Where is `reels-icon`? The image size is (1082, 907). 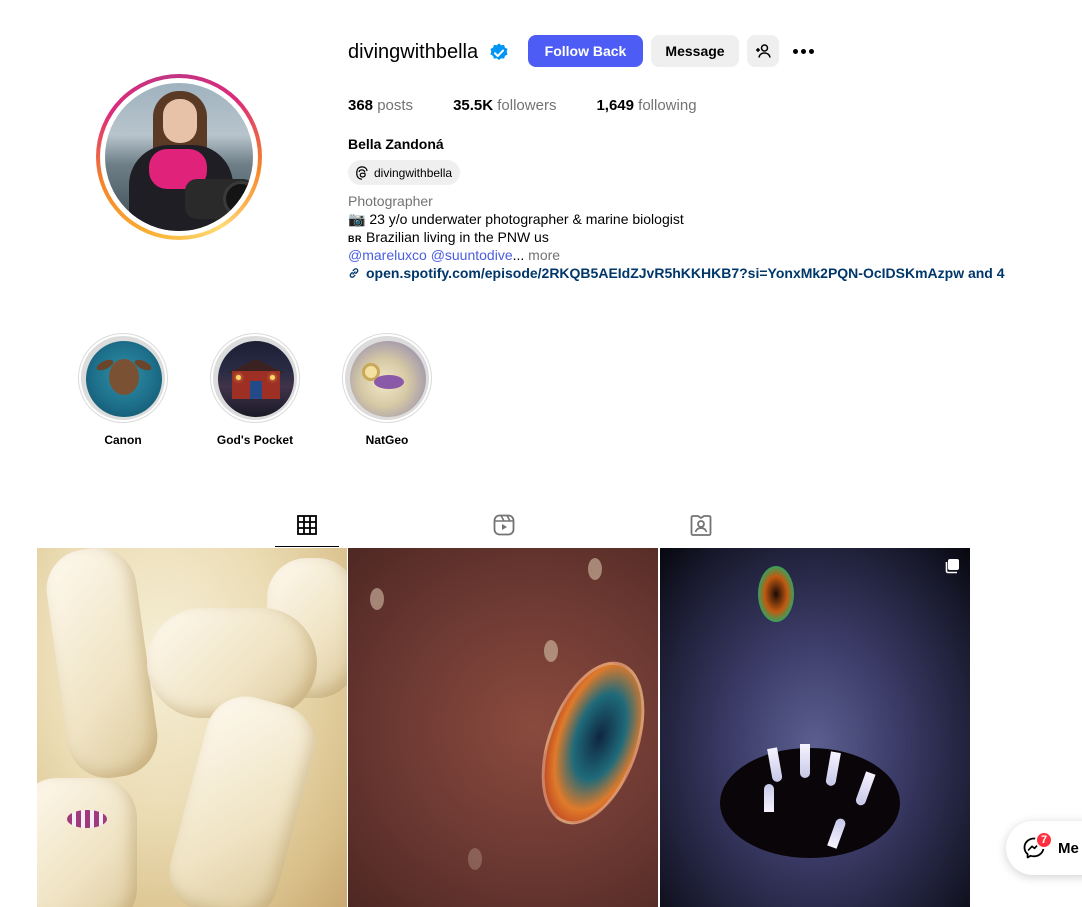 reels-icon is located at coordinates (504, 525).